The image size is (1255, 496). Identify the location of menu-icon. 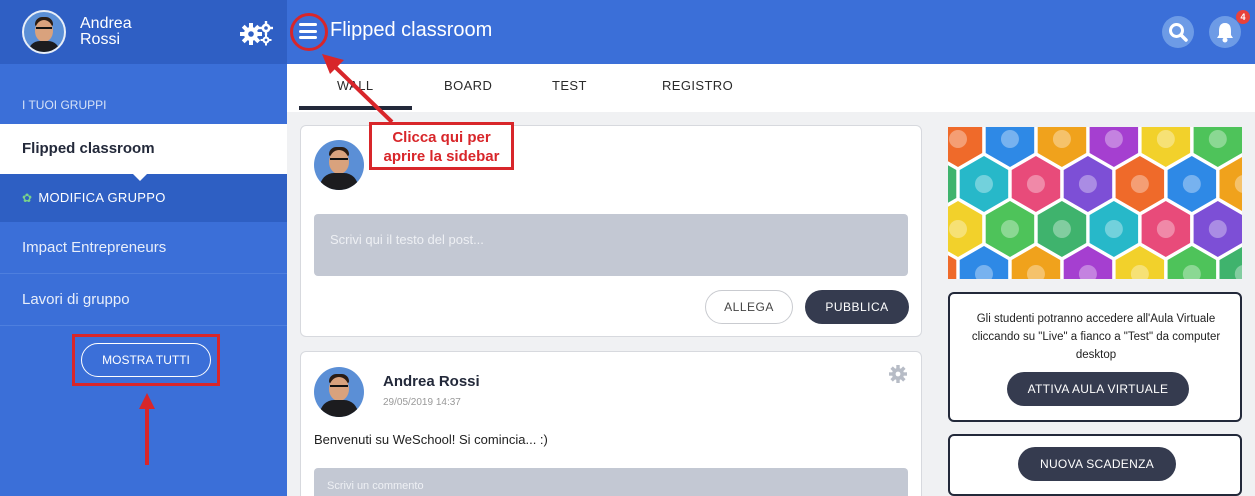
(308, 31).